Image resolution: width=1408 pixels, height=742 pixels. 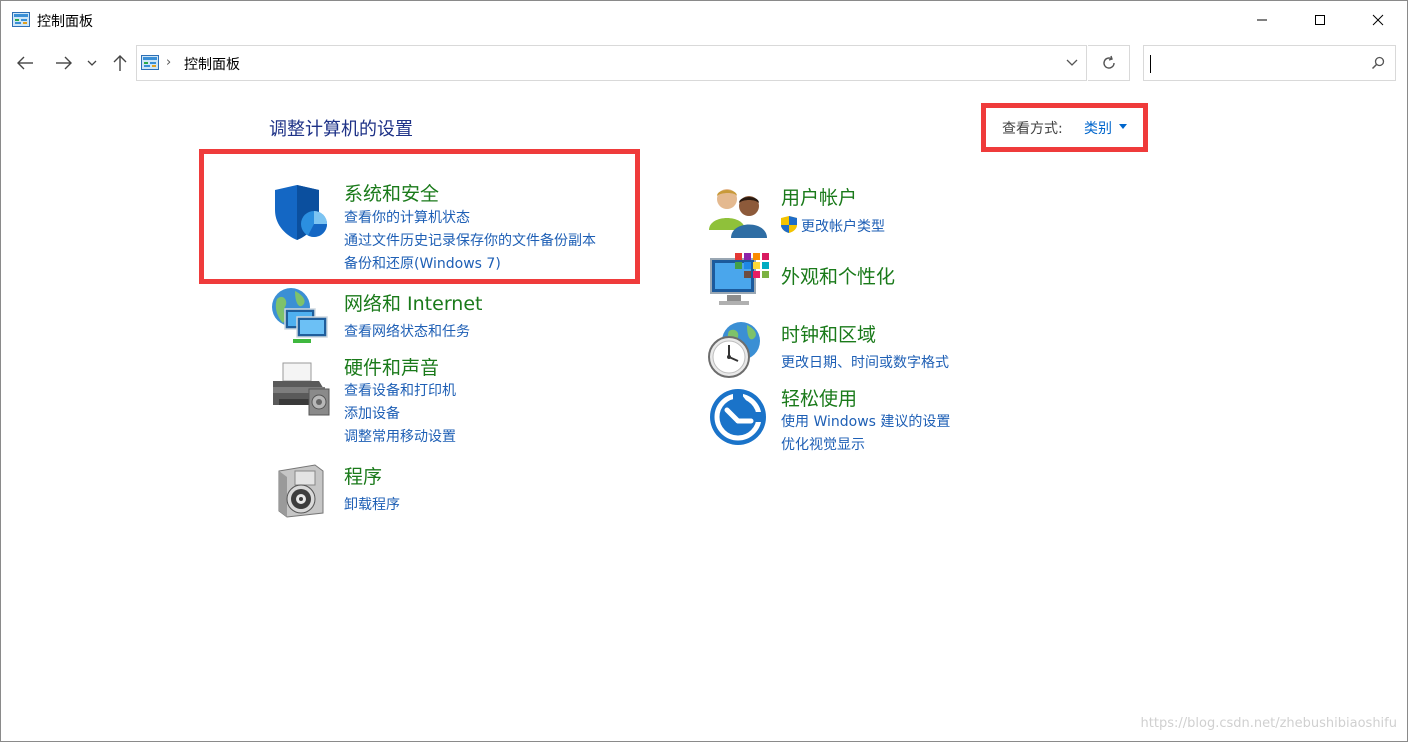 What do you see at coordinates (738, 417) in the screenshot?
I see `ease-of-access-icon` at bounding box center [738, 417].